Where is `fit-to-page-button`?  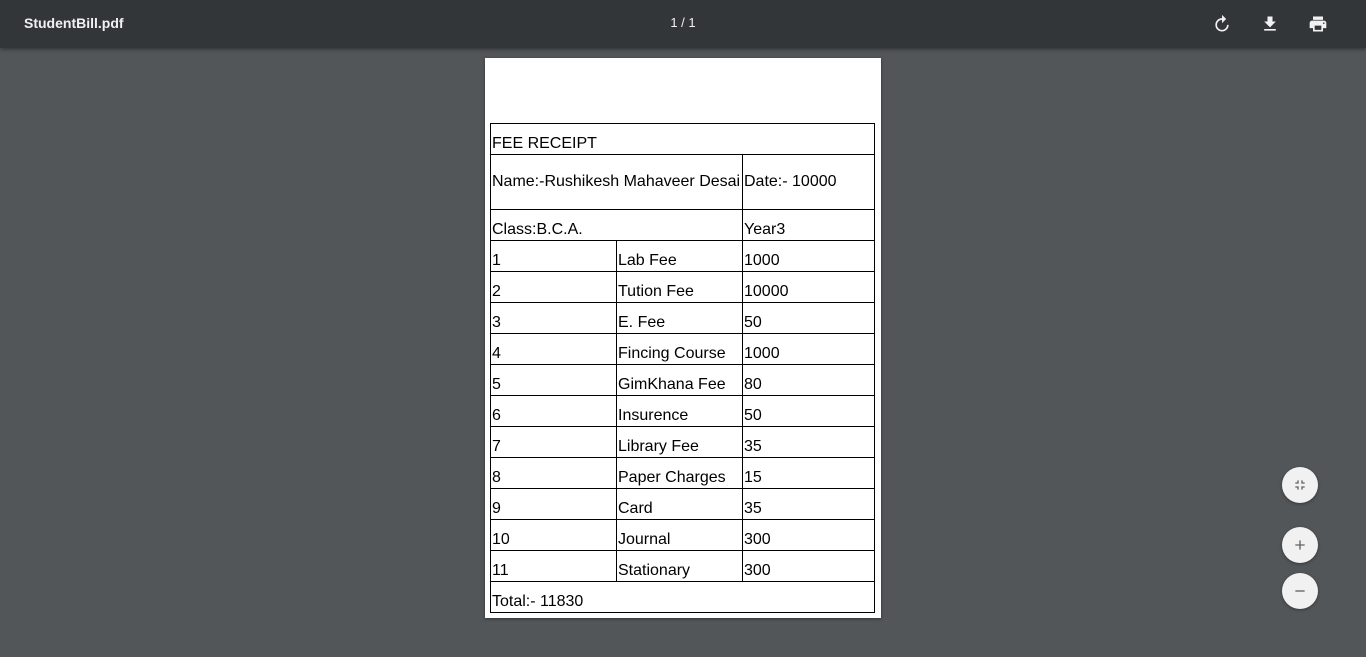
fit-to-page-button is located at coordinates (1300, 485).